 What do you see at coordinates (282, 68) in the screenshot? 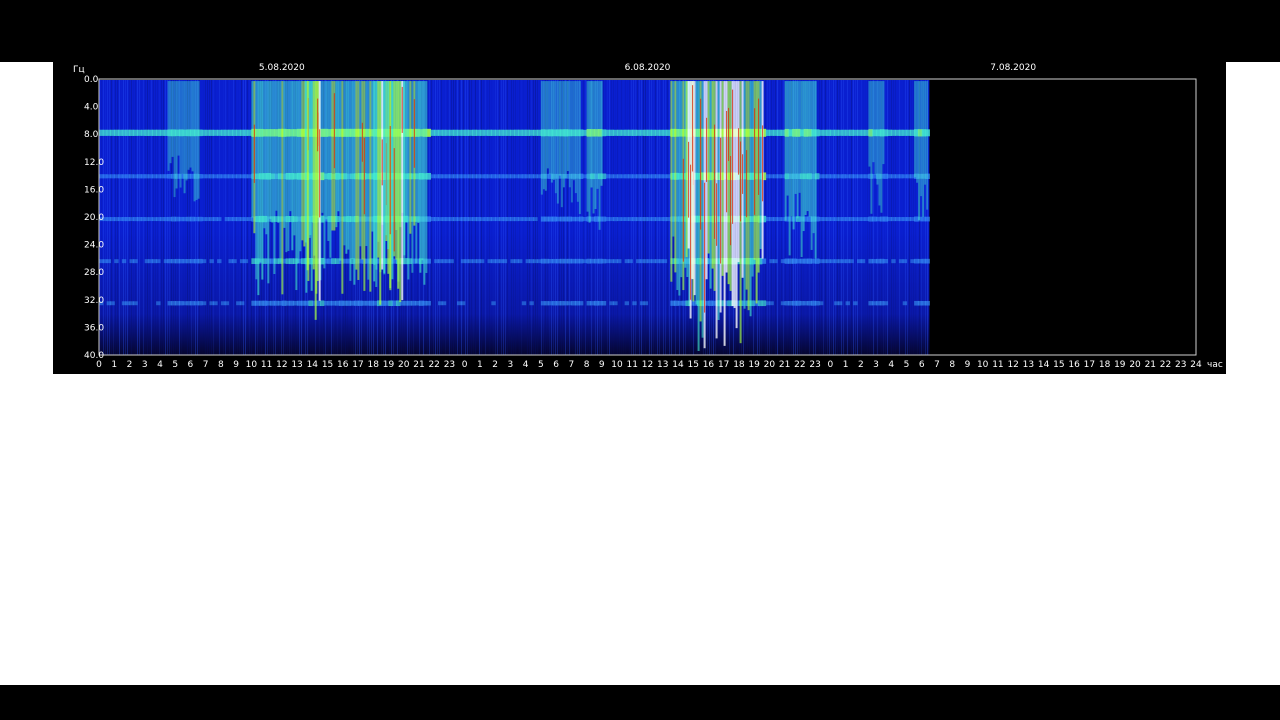
I see `date-label: 5.08.2020` at bounding box center [282, 68].